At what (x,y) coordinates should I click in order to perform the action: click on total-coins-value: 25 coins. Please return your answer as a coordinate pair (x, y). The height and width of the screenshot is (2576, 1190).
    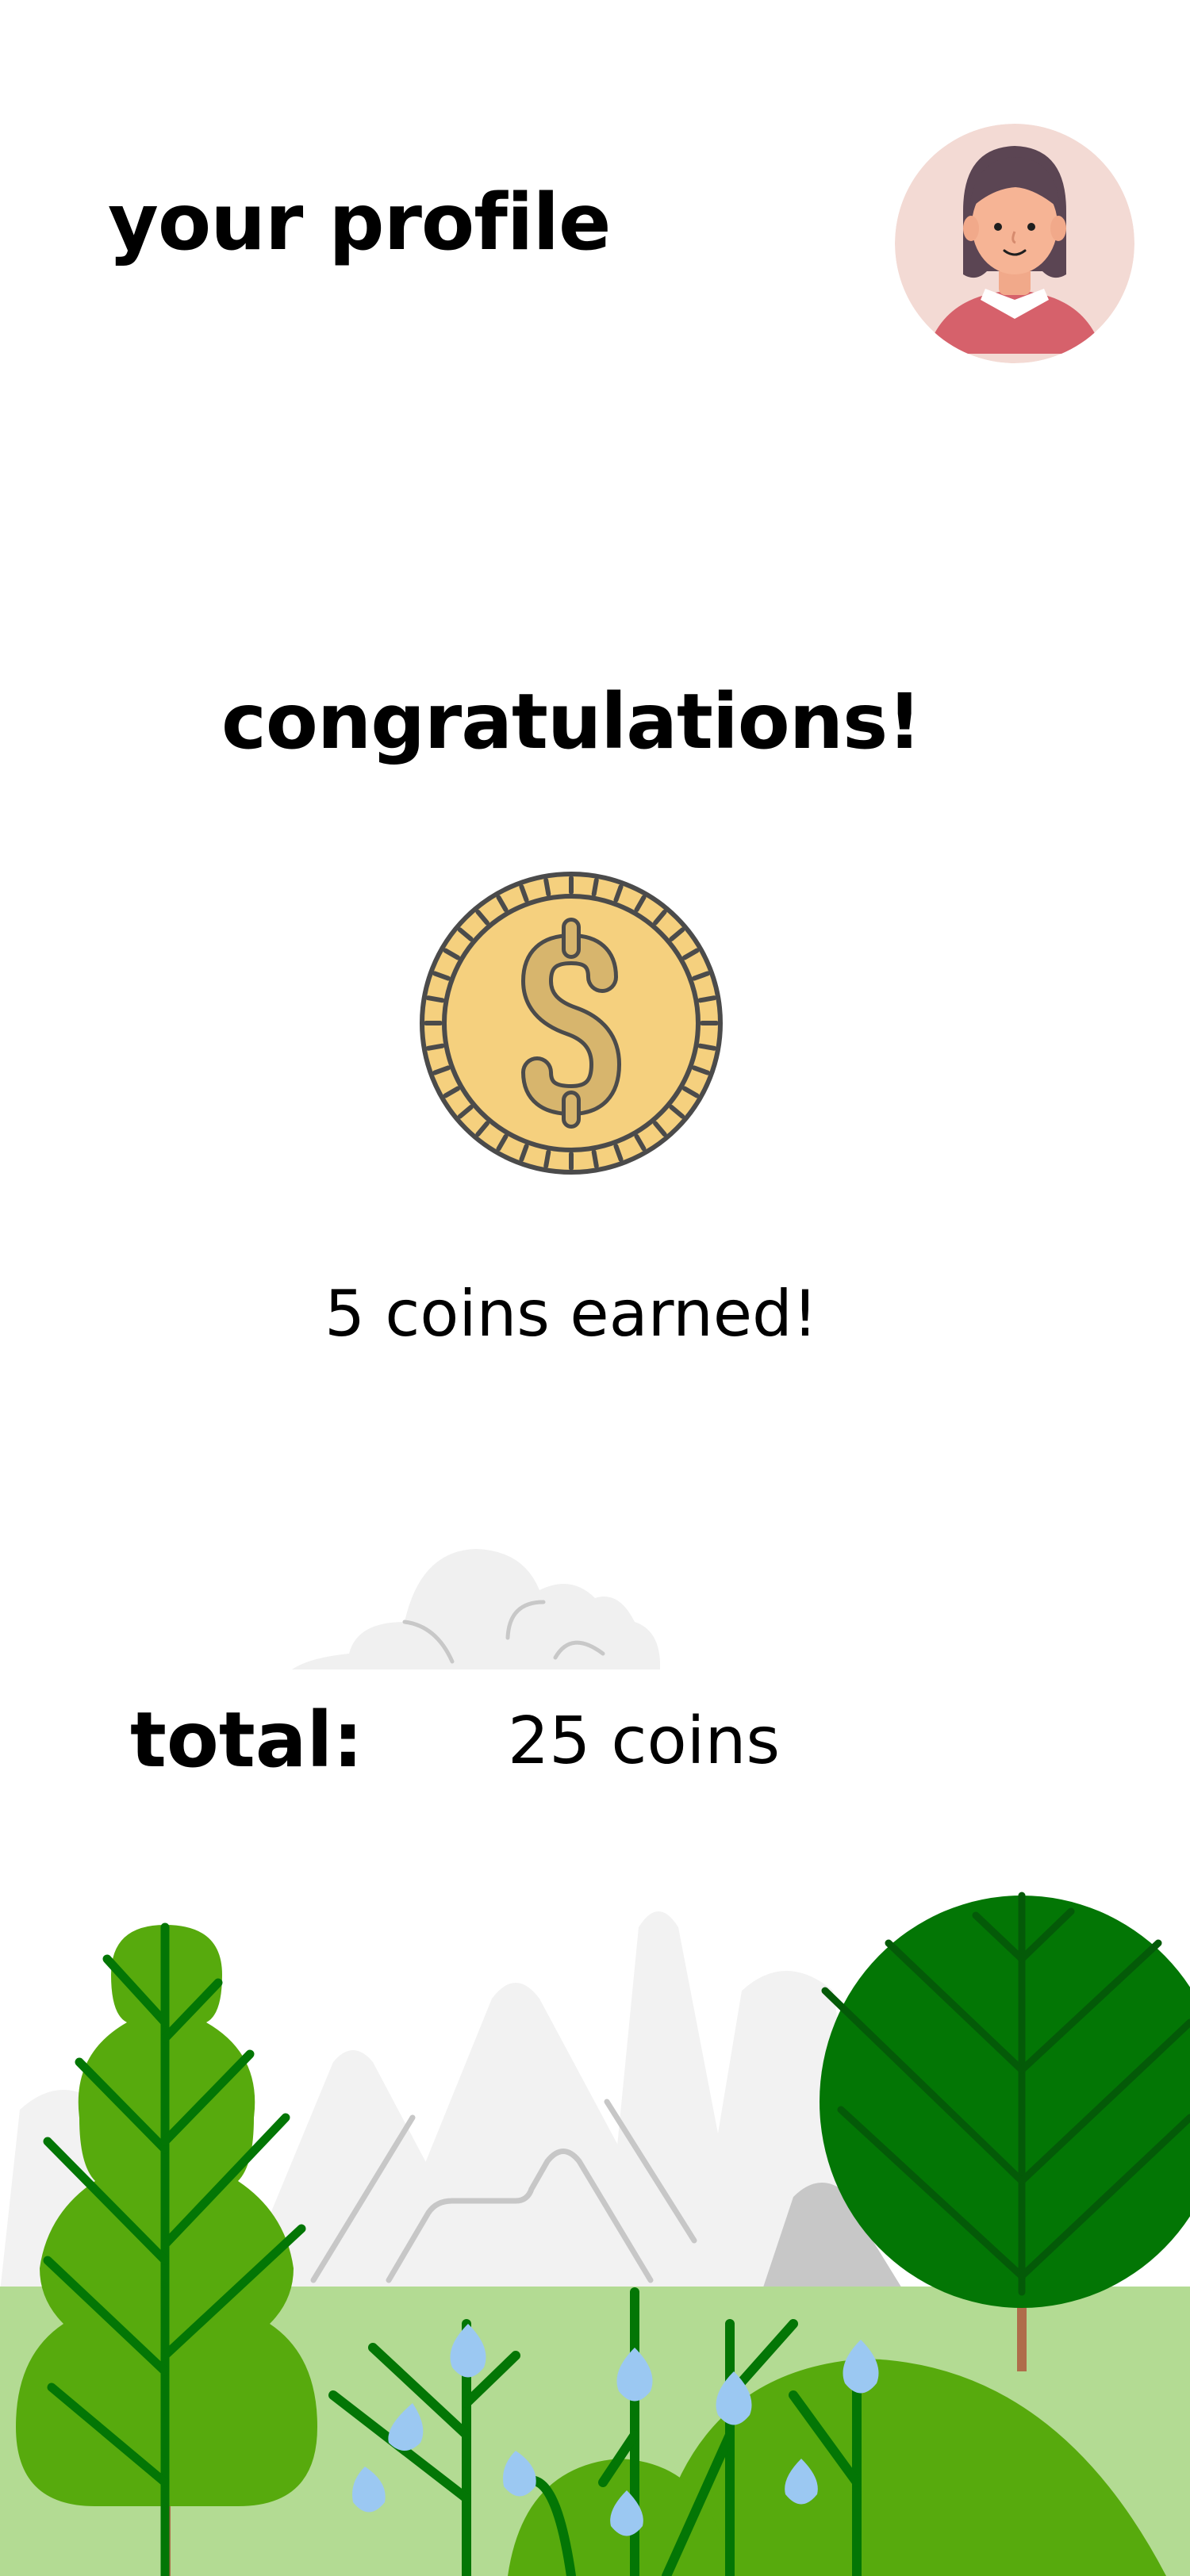
    Looking at the image, I should click on (644, 1741).